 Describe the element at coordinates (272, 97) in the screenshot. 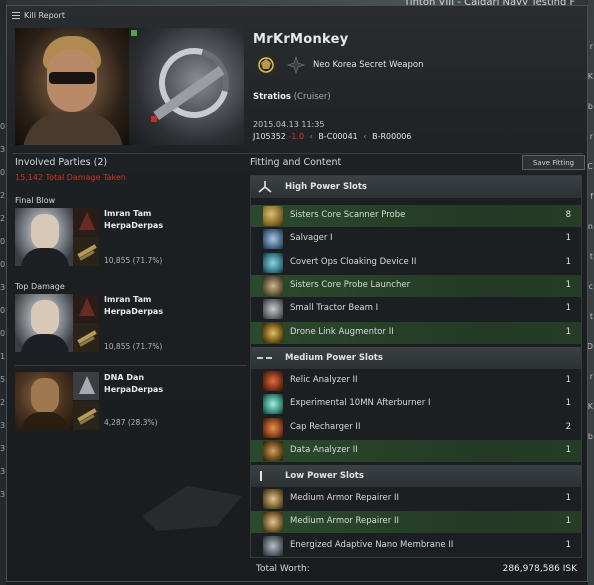

I see `victim-ship-name: Stratios` at that location.